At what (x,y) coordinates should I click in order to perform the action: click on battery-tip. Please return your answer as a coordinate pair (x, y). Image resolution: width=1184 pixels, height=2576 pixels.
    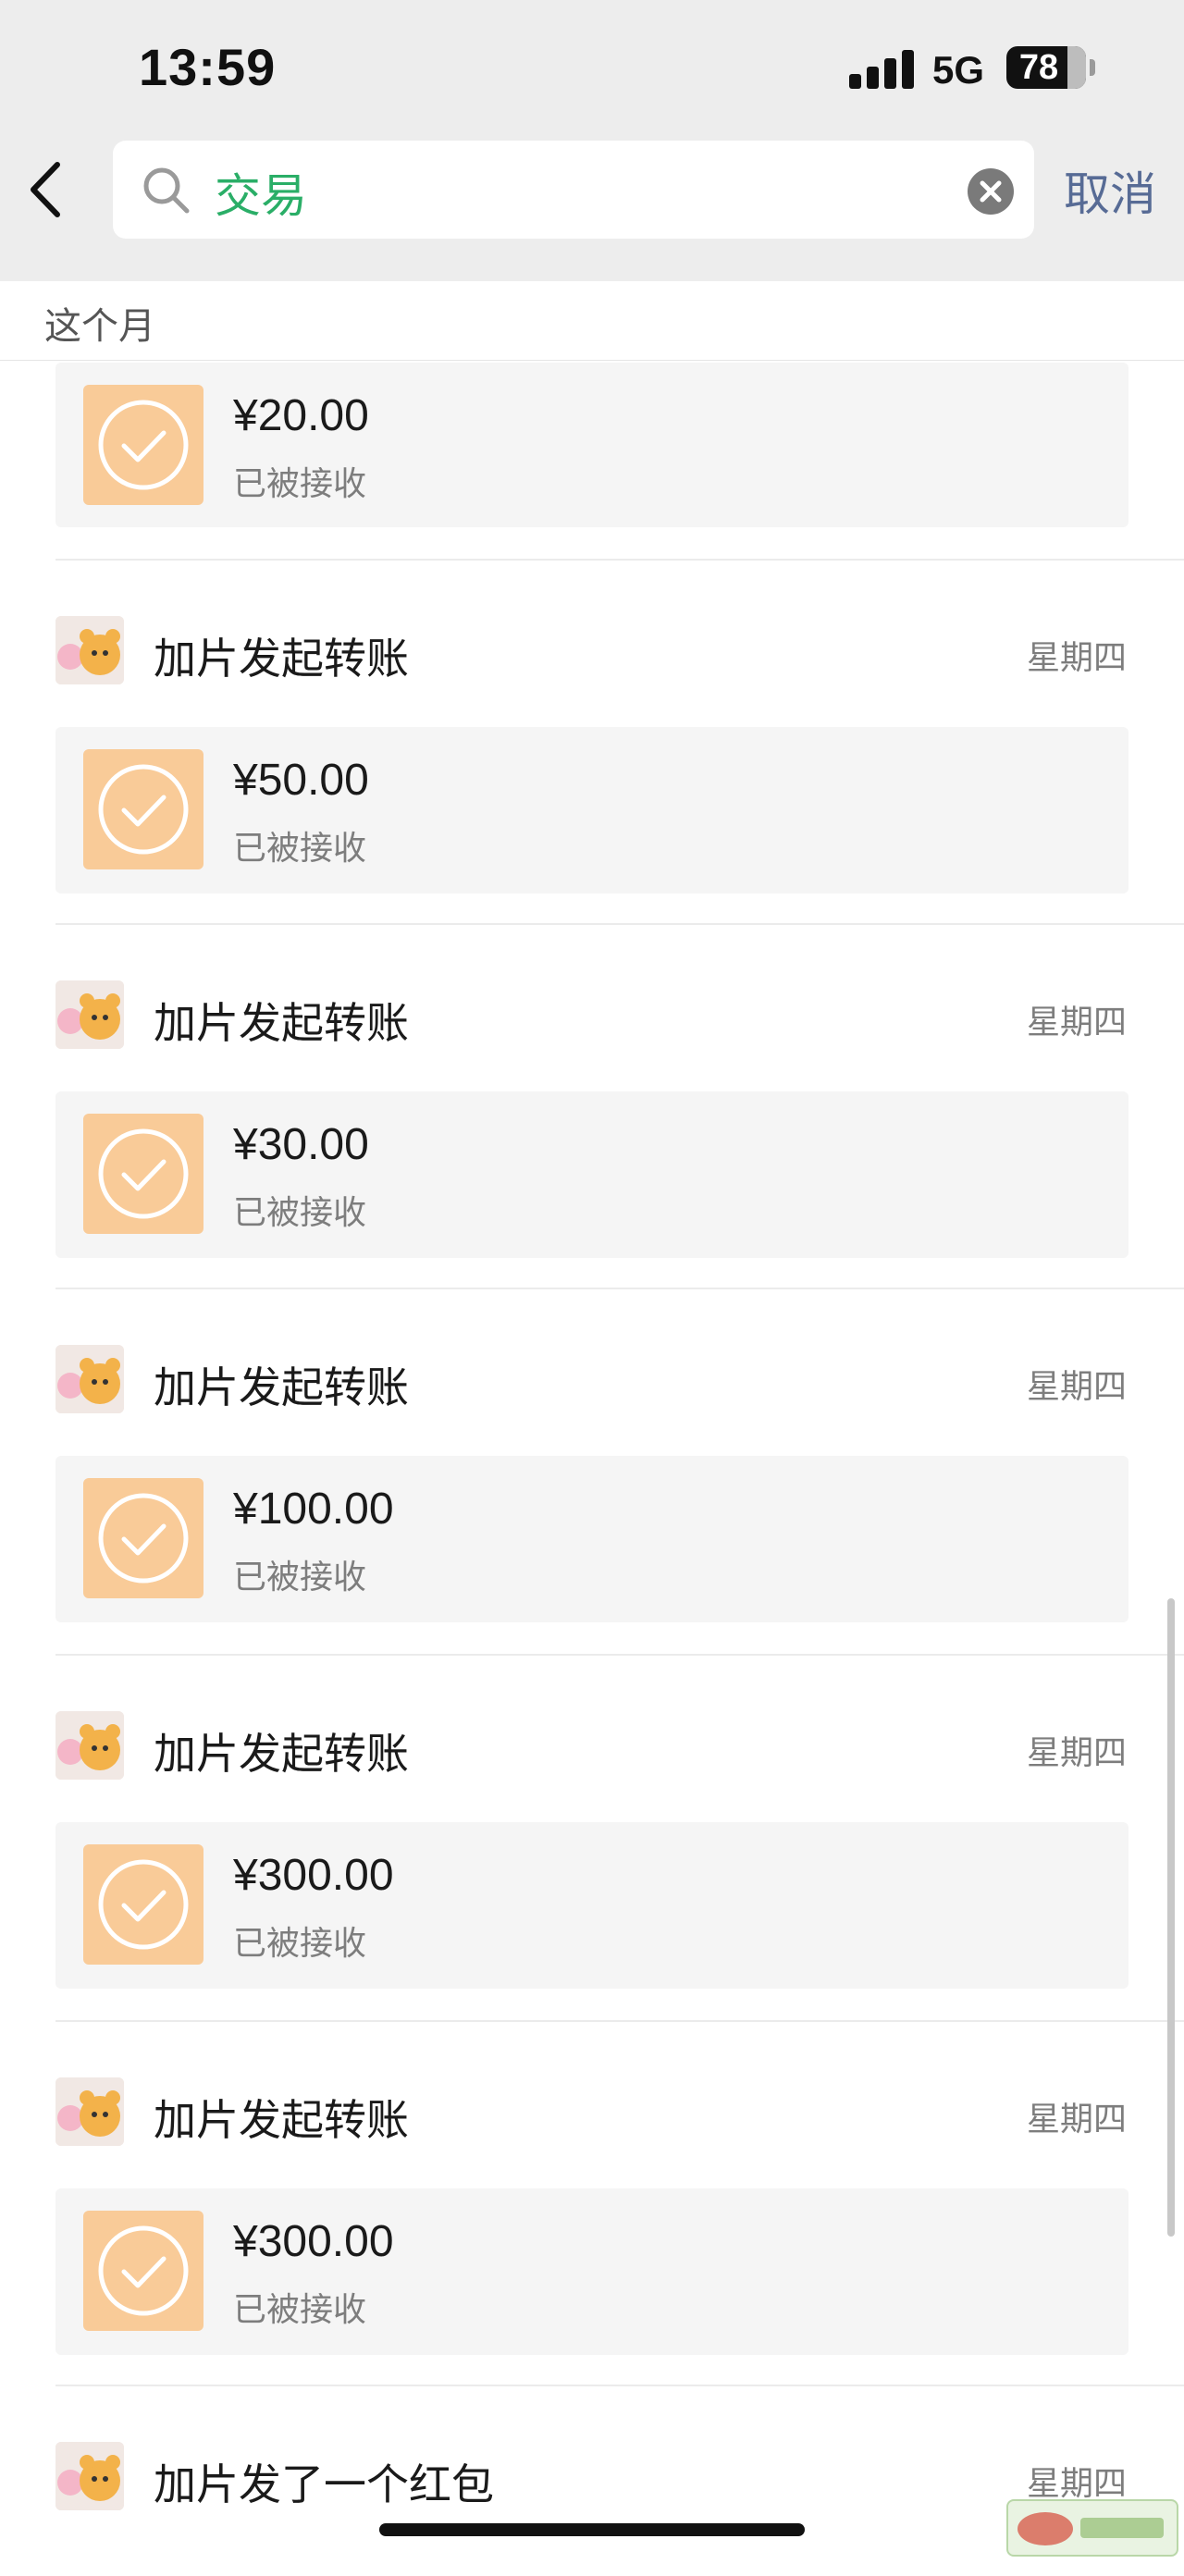
    Looking at the image, I should click on (1092, 67).